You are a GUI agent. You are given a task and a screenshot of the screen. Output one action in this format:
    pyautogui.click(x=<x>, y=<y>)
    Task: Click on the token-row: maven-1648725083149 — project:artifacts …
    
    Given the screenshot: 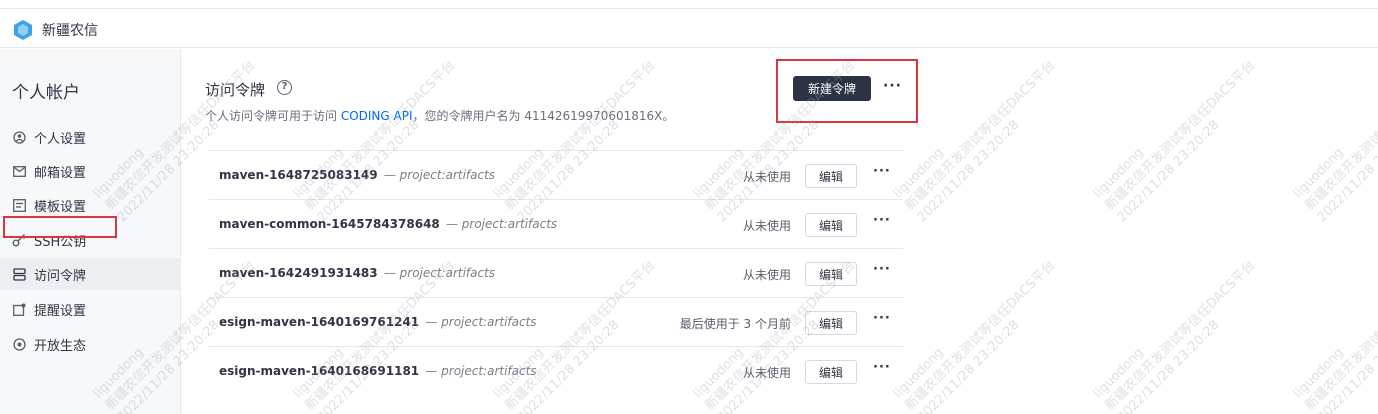 What is the action you would take?
    pyautogui.click(x=556, y=174)
    